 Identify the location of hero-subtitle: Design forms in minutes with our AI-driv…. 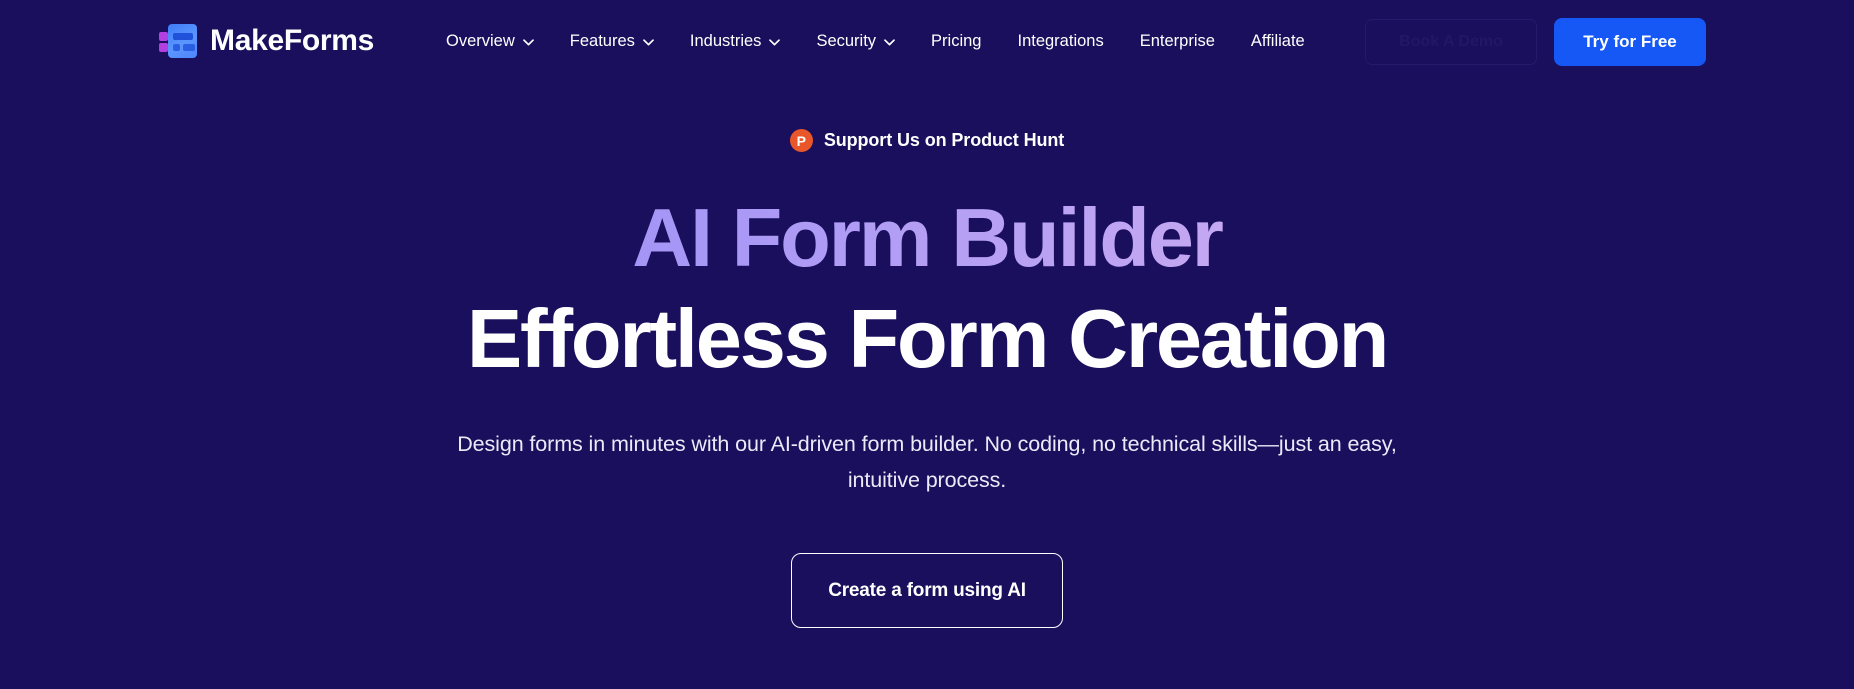
(927, 462).